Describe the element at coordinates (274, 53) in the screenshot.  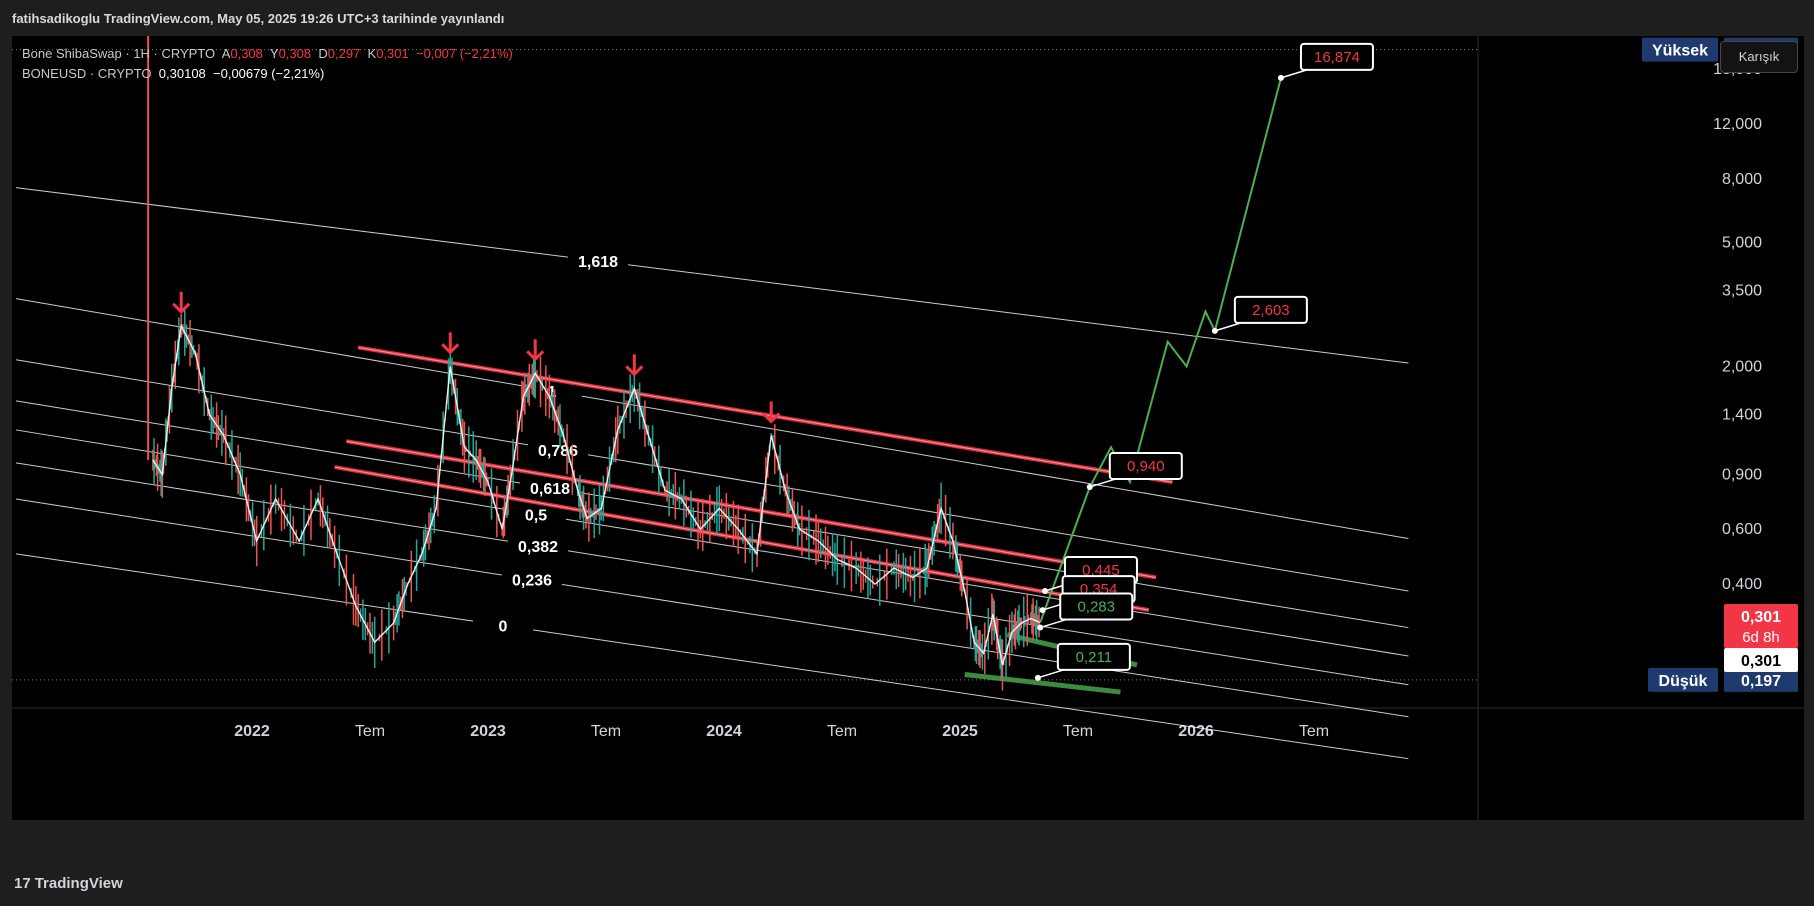
I see `legend-high-label: Y` at that location.